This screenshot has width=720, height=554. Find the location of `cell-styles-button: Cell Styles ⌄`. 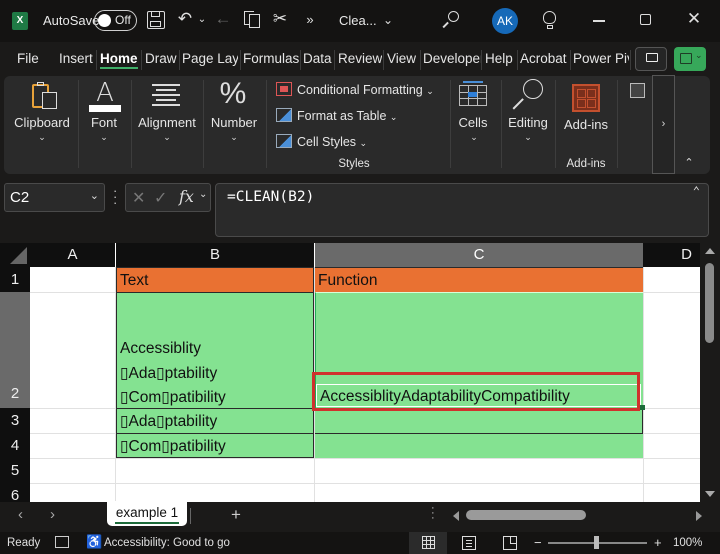

cell-styles-button: Cell Styles ⌄ is located at coordinates (321, 141).